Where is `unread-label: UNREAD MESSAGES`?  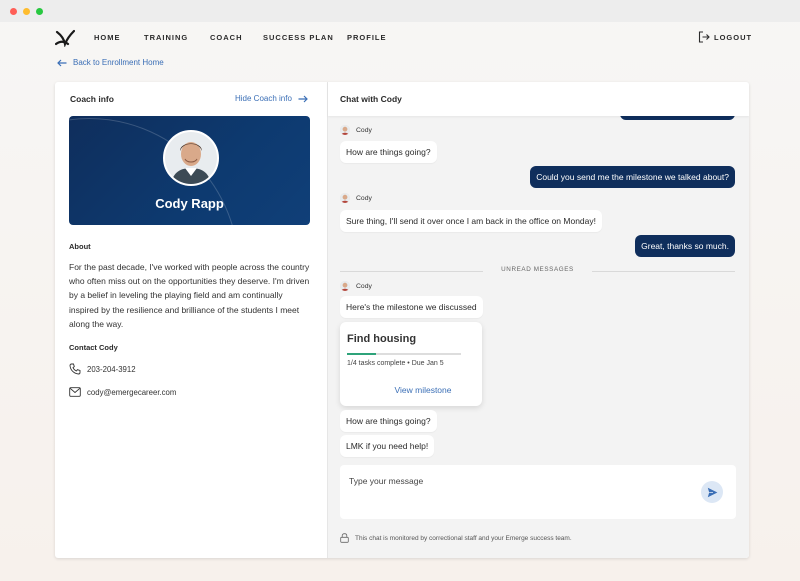
unread-label: UNREAD MESSAGES is located at coordinates (537, 269).